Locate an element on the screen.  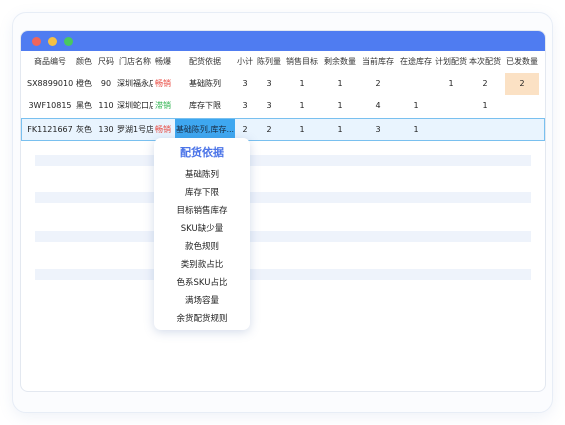
popup-title: 配货依据 is located at coordinates (202, 152).